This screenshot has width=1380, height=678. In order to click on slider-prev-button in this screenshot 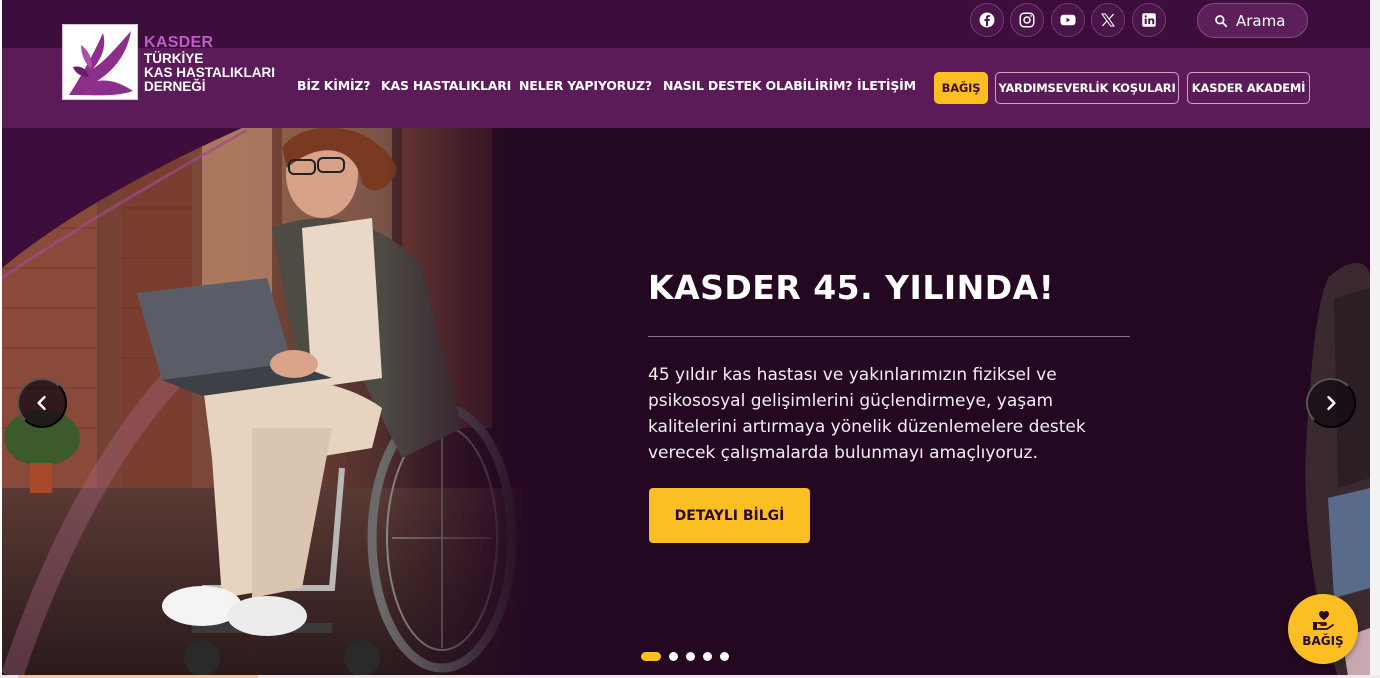, I will do `click(42, 403)`.